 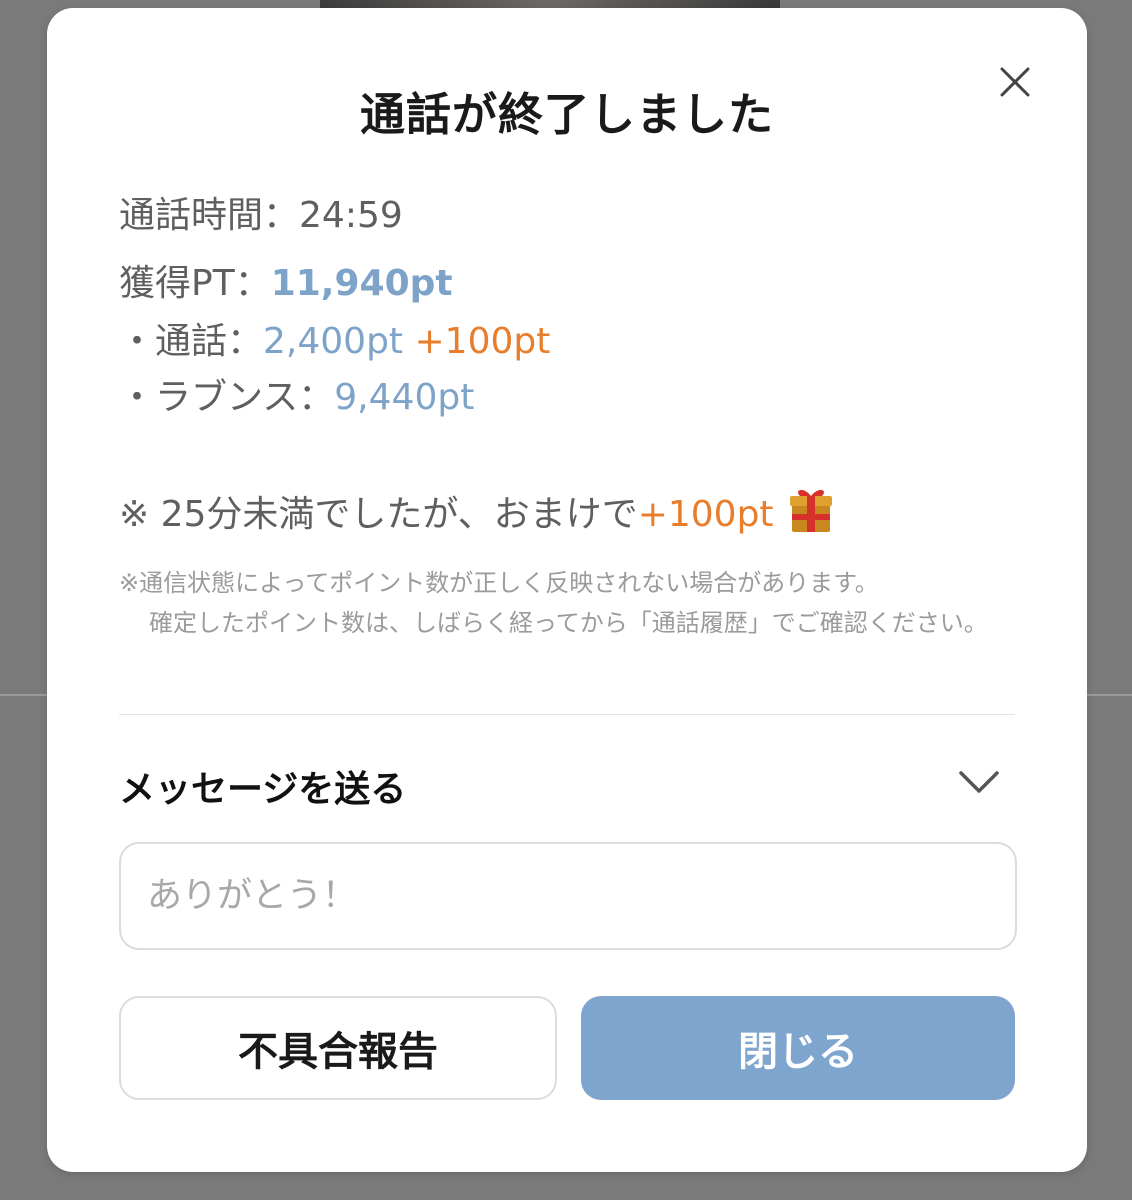 I want to click on breakdown-lovense-row: ・ラブンス：9,440pt, so click(x=296, y=394).